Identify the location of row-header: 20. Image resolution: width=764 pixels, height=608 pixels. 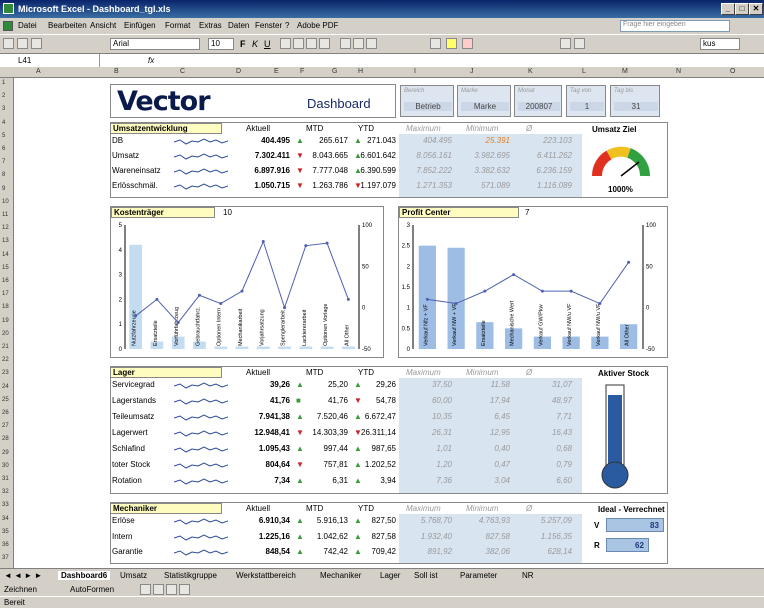
(5, 334).